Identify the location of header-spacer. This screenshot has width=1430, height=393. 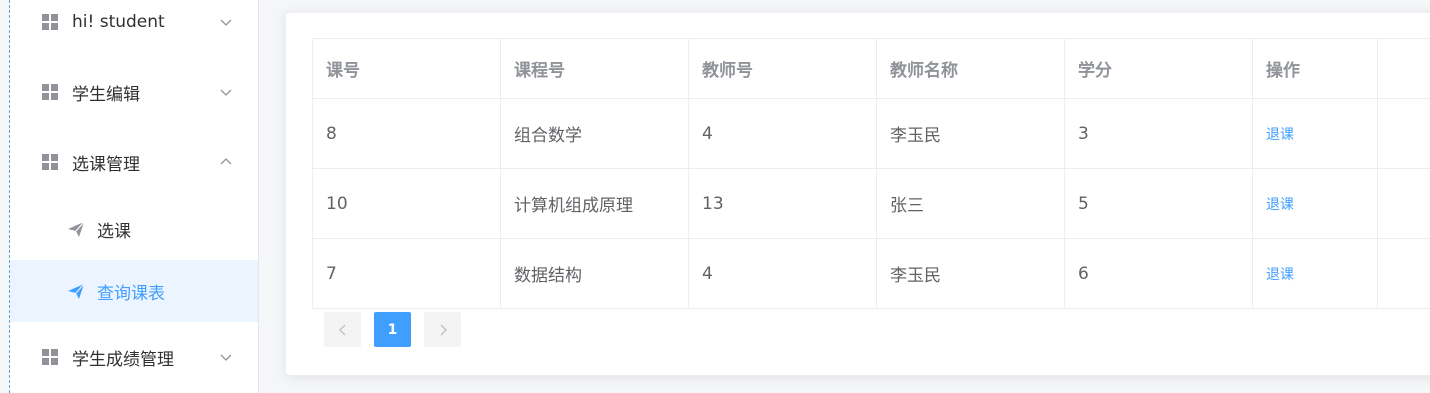
(1403, 68).